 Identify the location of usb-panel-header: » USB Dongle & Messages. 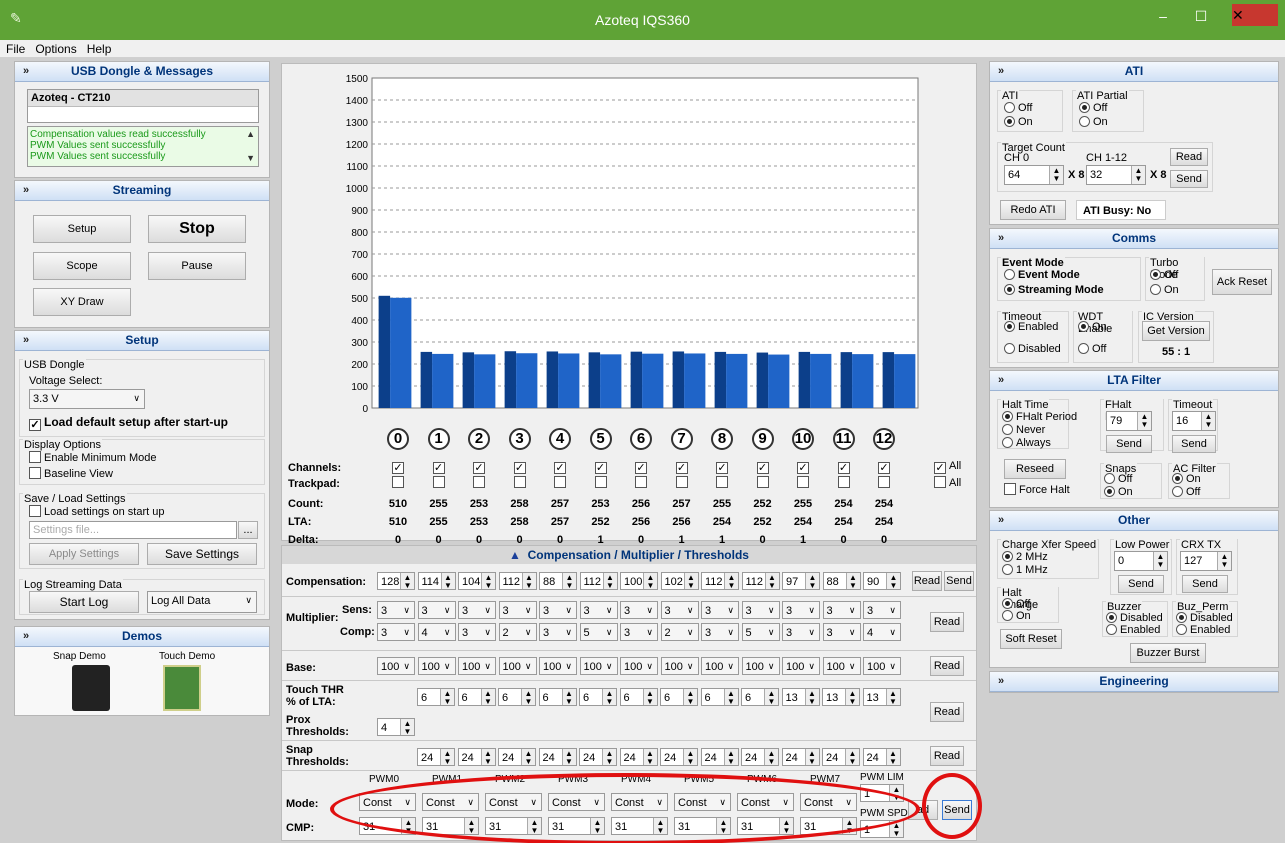
(142, 72).